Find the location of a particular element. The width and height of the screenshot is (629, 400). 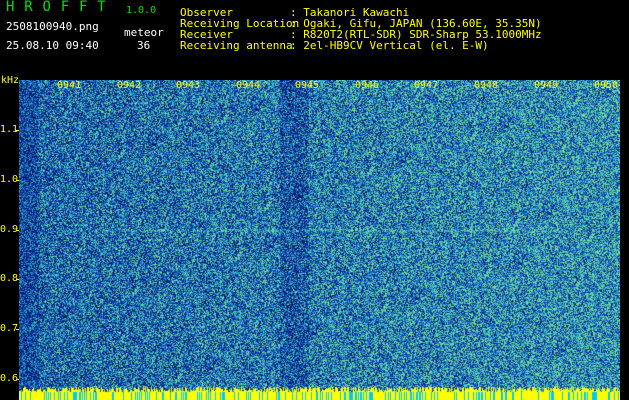

y-axis: 1.1 1.0 0.9 0.8 0.7 0.6 is located at coordinates (10, 237).